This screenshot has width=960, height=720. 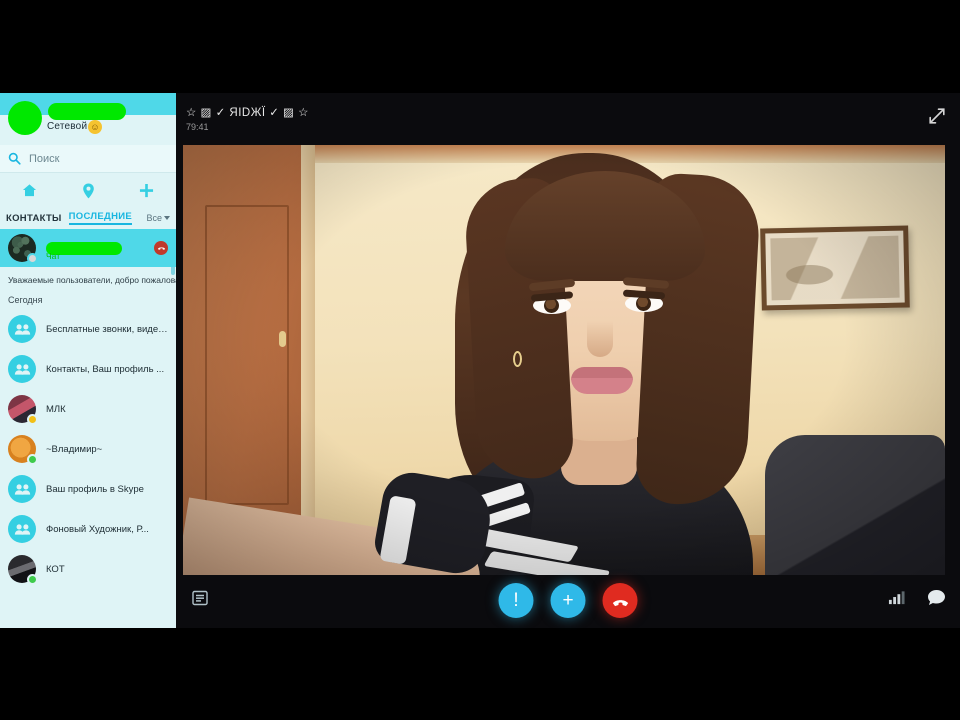 What do you see at coordinates (916, 597) in the screenshot?
I see `call-status-icons` at bounding box center [916, 597].